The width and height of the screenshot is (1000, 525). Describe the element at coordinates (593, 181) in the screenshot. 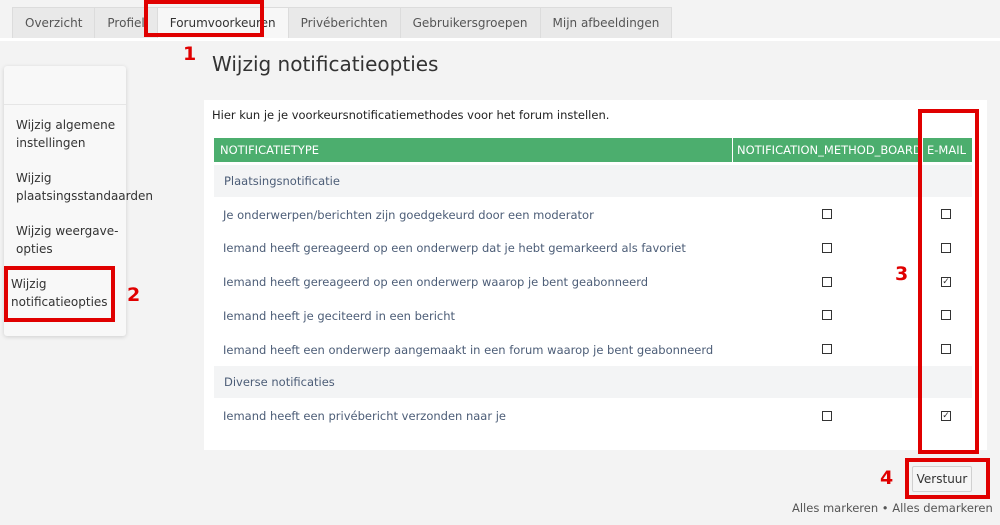

I see `group-row-plaatsingsnotificatie: Plaatsingsnotificatie` at that location.